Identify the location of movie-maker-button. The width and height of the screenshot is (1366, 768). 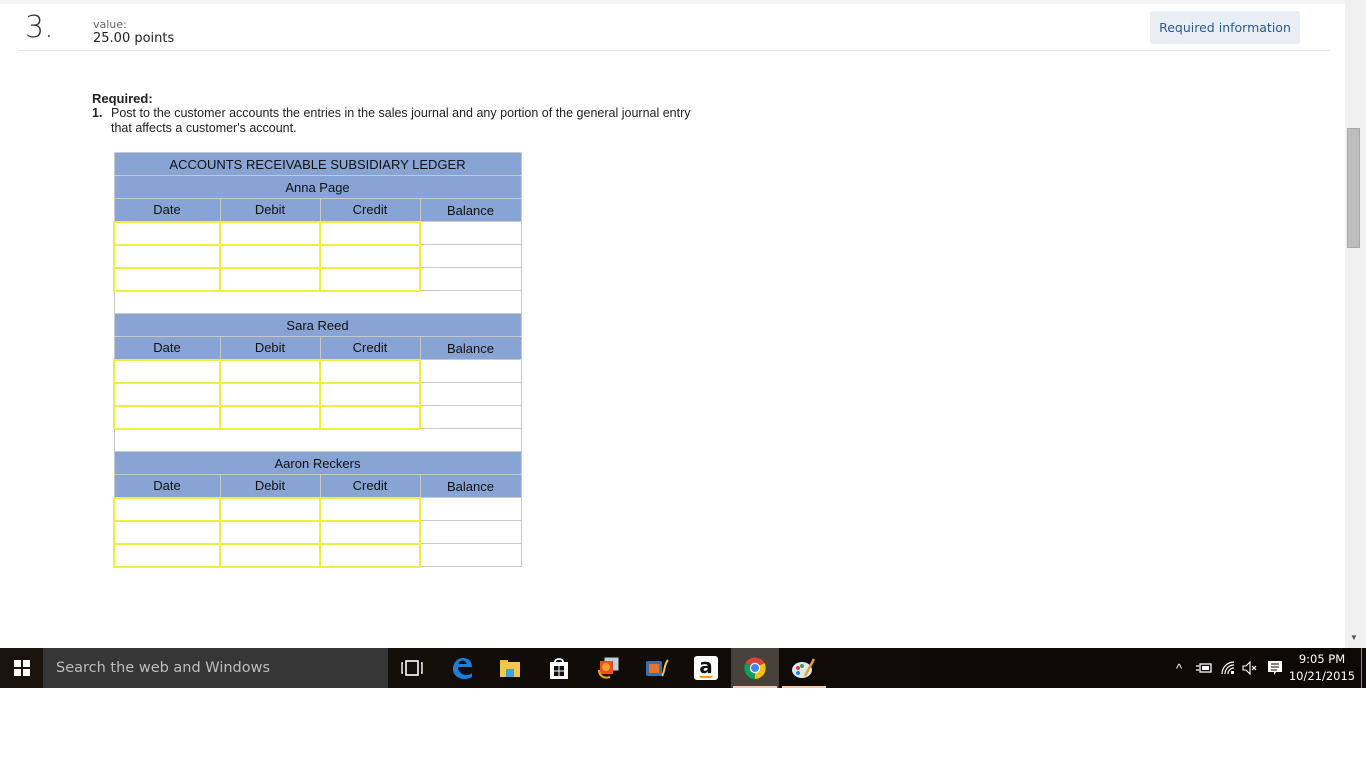
(657, 668).